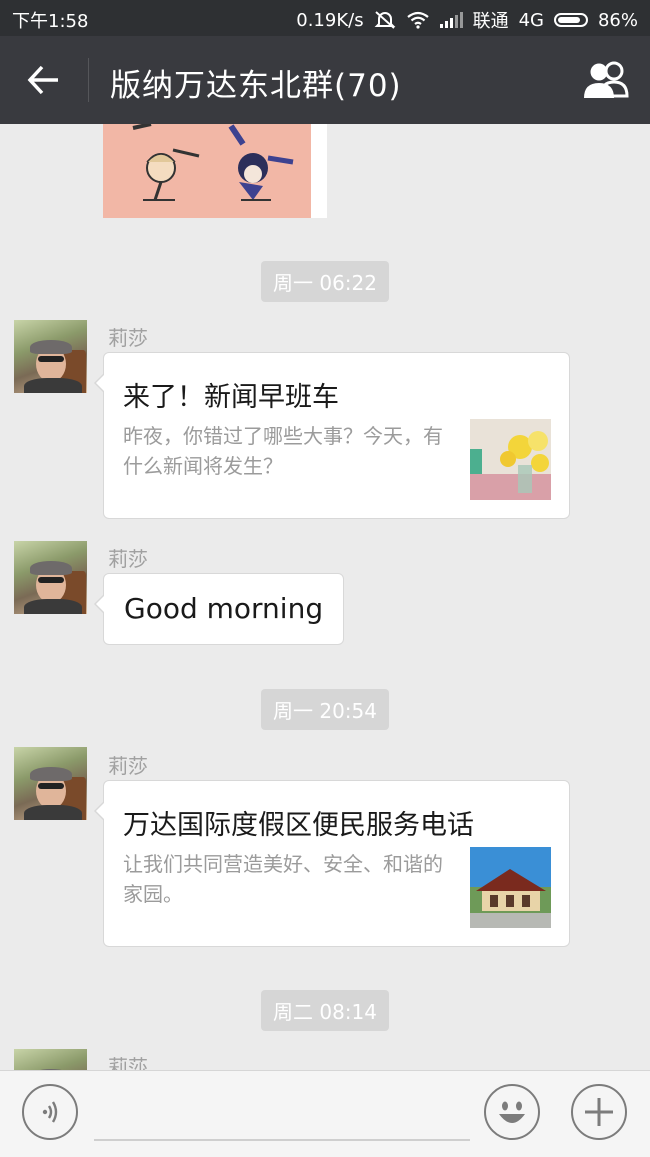  I want to click on card-description: 让我们共同营造美好、安全、和谐的家园。, so click(283, 879).